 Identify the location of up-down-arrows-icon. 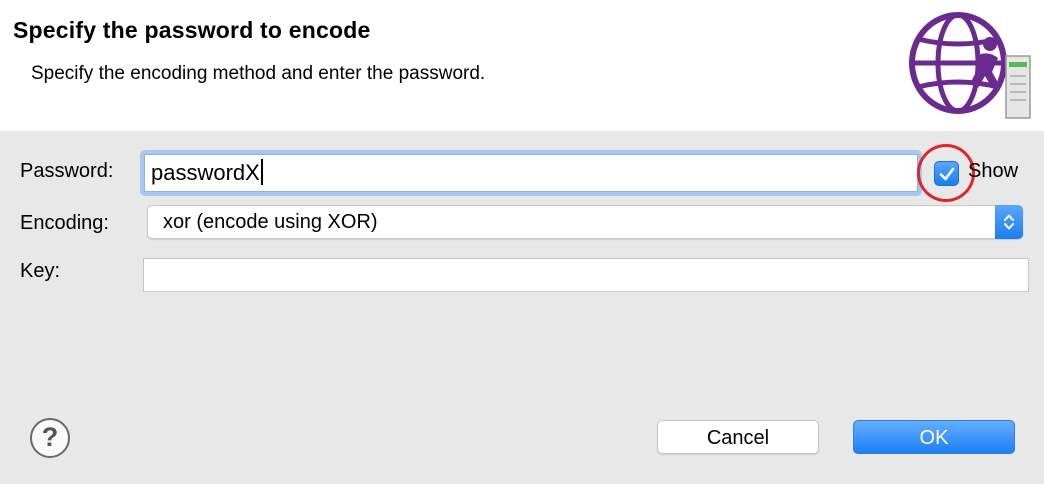
(1009, 222).